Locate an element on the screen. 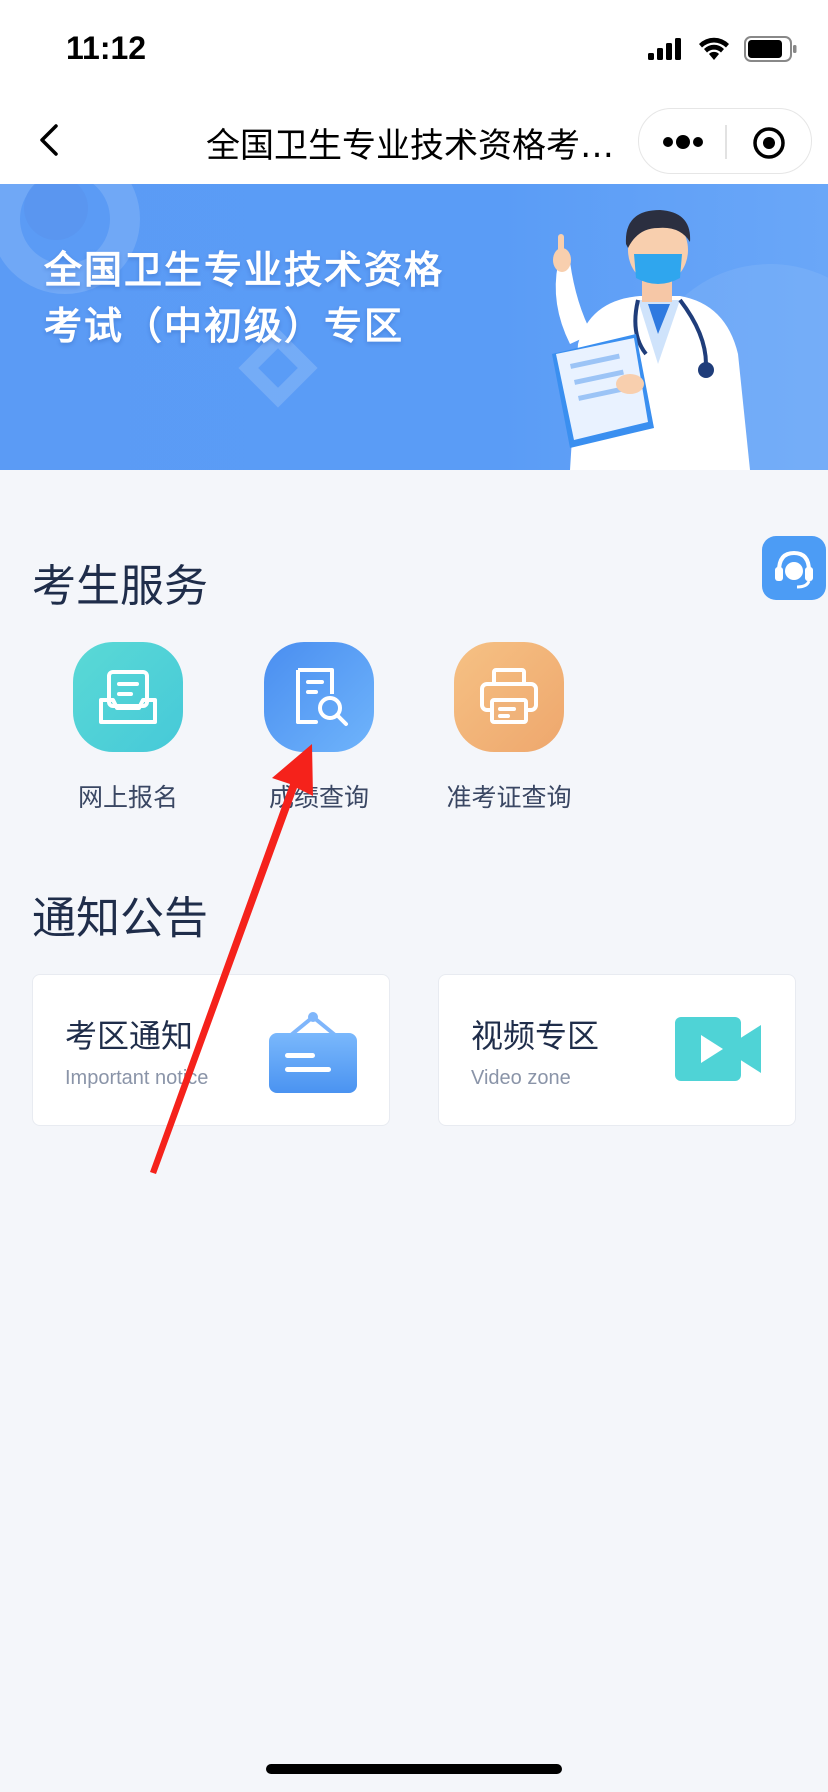 This screenshot has height=1792, width=828. status-icons is located at coordinates (723, 49).